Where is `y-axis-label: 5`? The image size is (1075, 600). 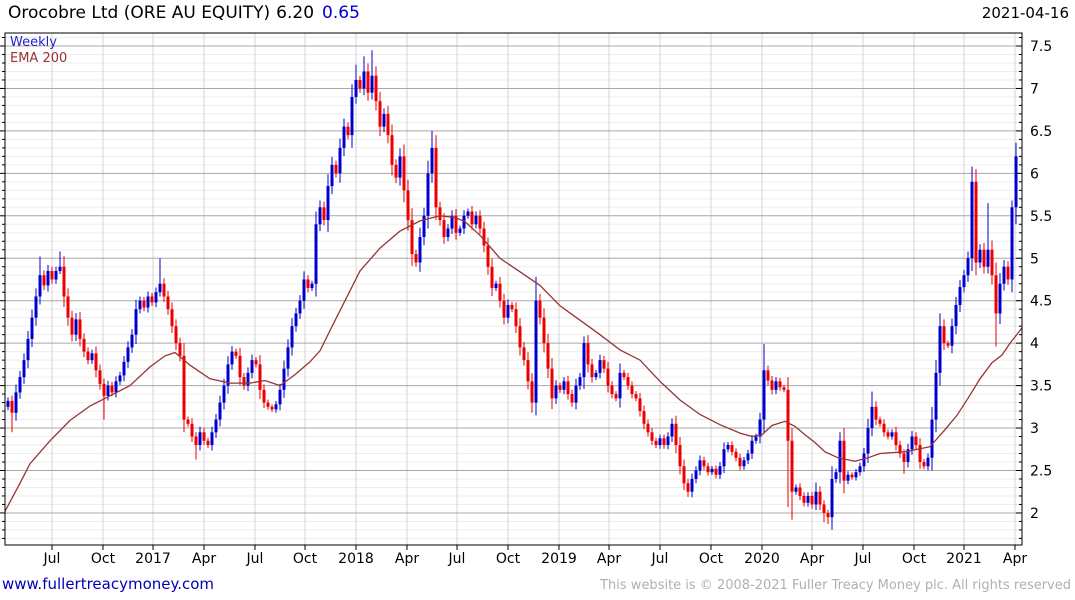 y-axis-label: 5 is located at coordinates (1034, 259).